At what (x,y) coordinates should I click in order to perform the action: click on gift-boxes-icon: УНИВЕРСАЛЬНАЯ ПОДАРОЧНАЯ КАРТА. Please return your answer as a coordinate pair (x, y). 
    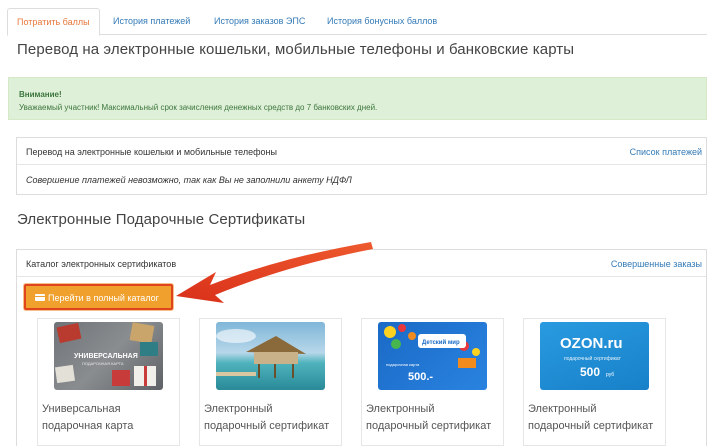
    Looking at the image, I should click on (106, 354).